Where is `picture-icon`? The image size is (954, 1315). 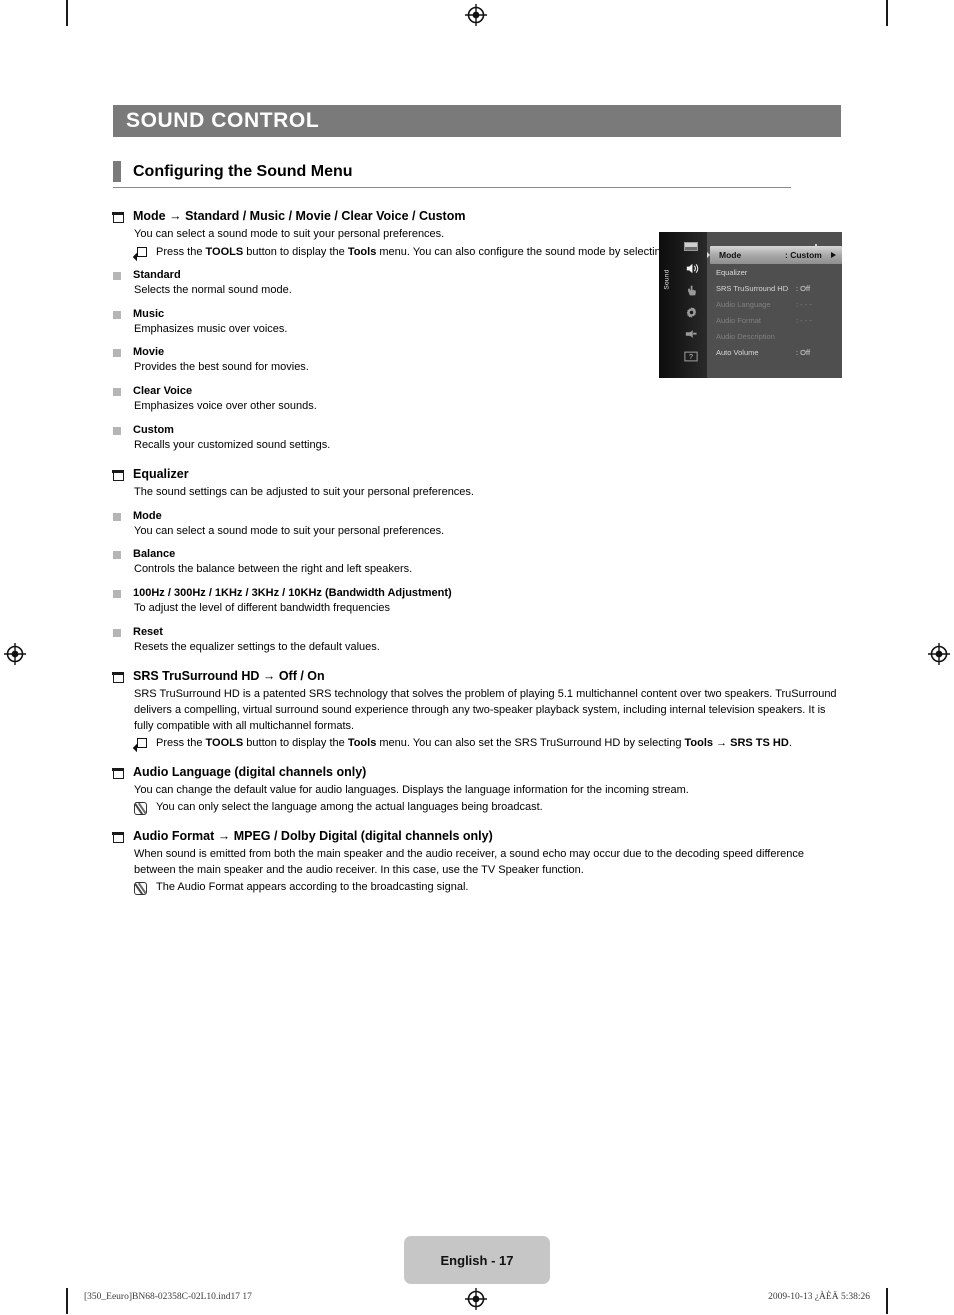
picture-icon is located at coordinates (691, 246).